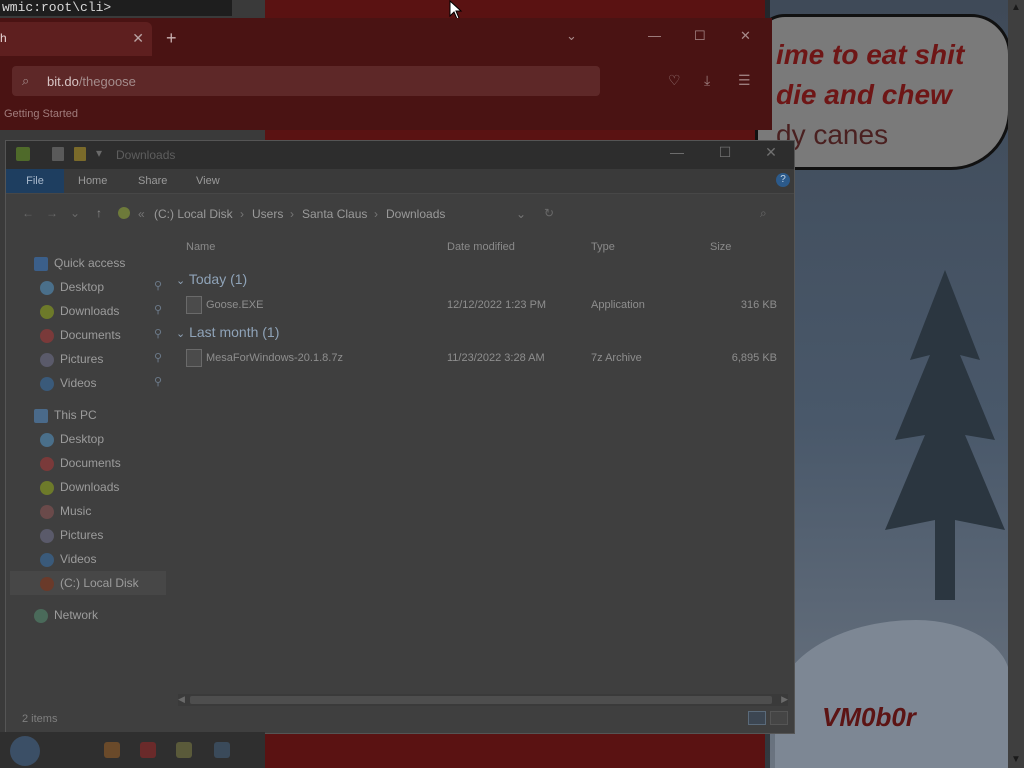  I want to click on nav-pc-videos: Videos, so click(68, 559).